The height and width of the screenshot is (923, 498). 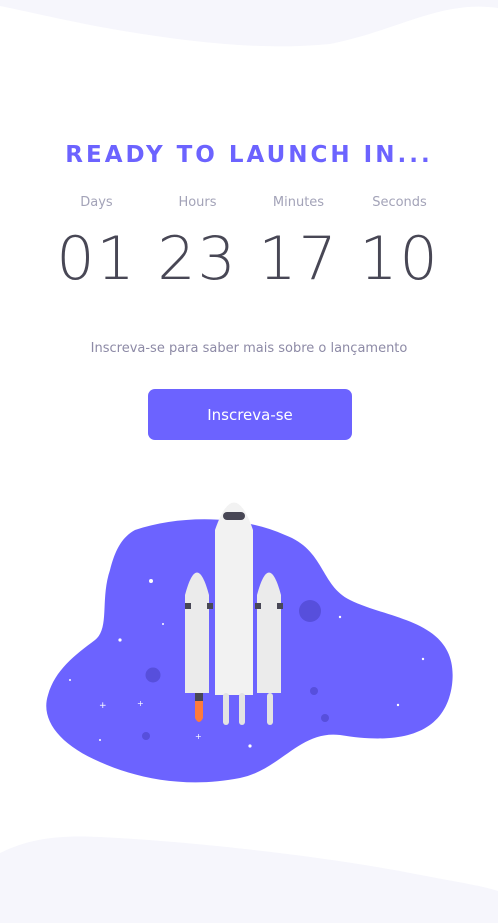 I want to click on seconds-label: Seconds, so click(x=399, y=202).